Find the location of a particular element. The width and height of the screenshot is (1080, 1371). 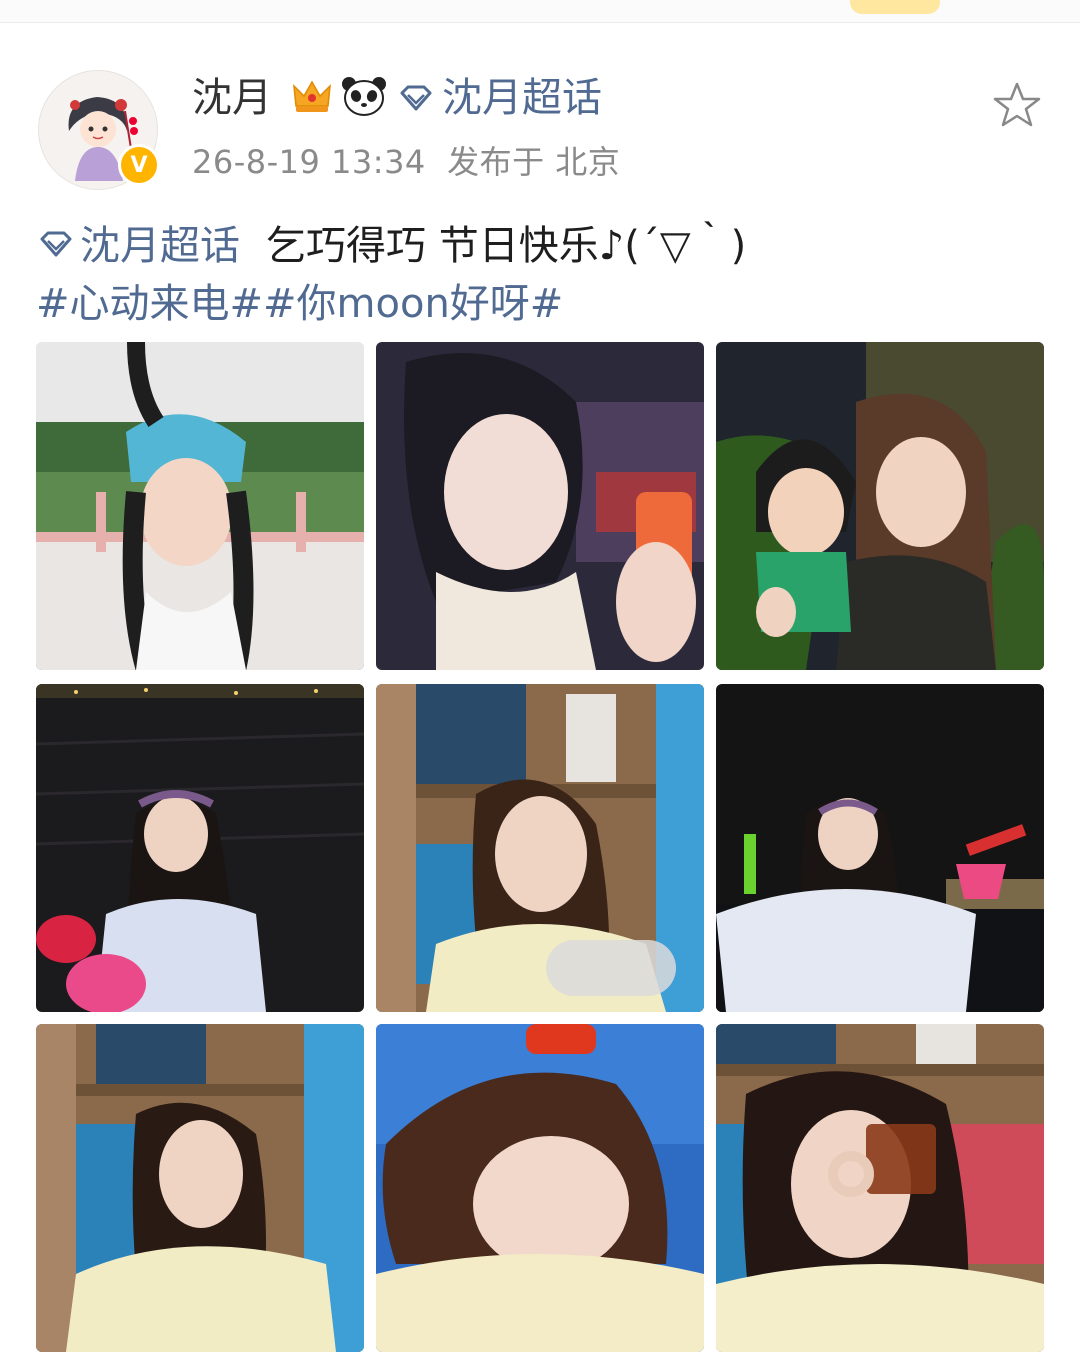

timestamp: 26-8-19 13:34 is located at coordinates (309, 162).